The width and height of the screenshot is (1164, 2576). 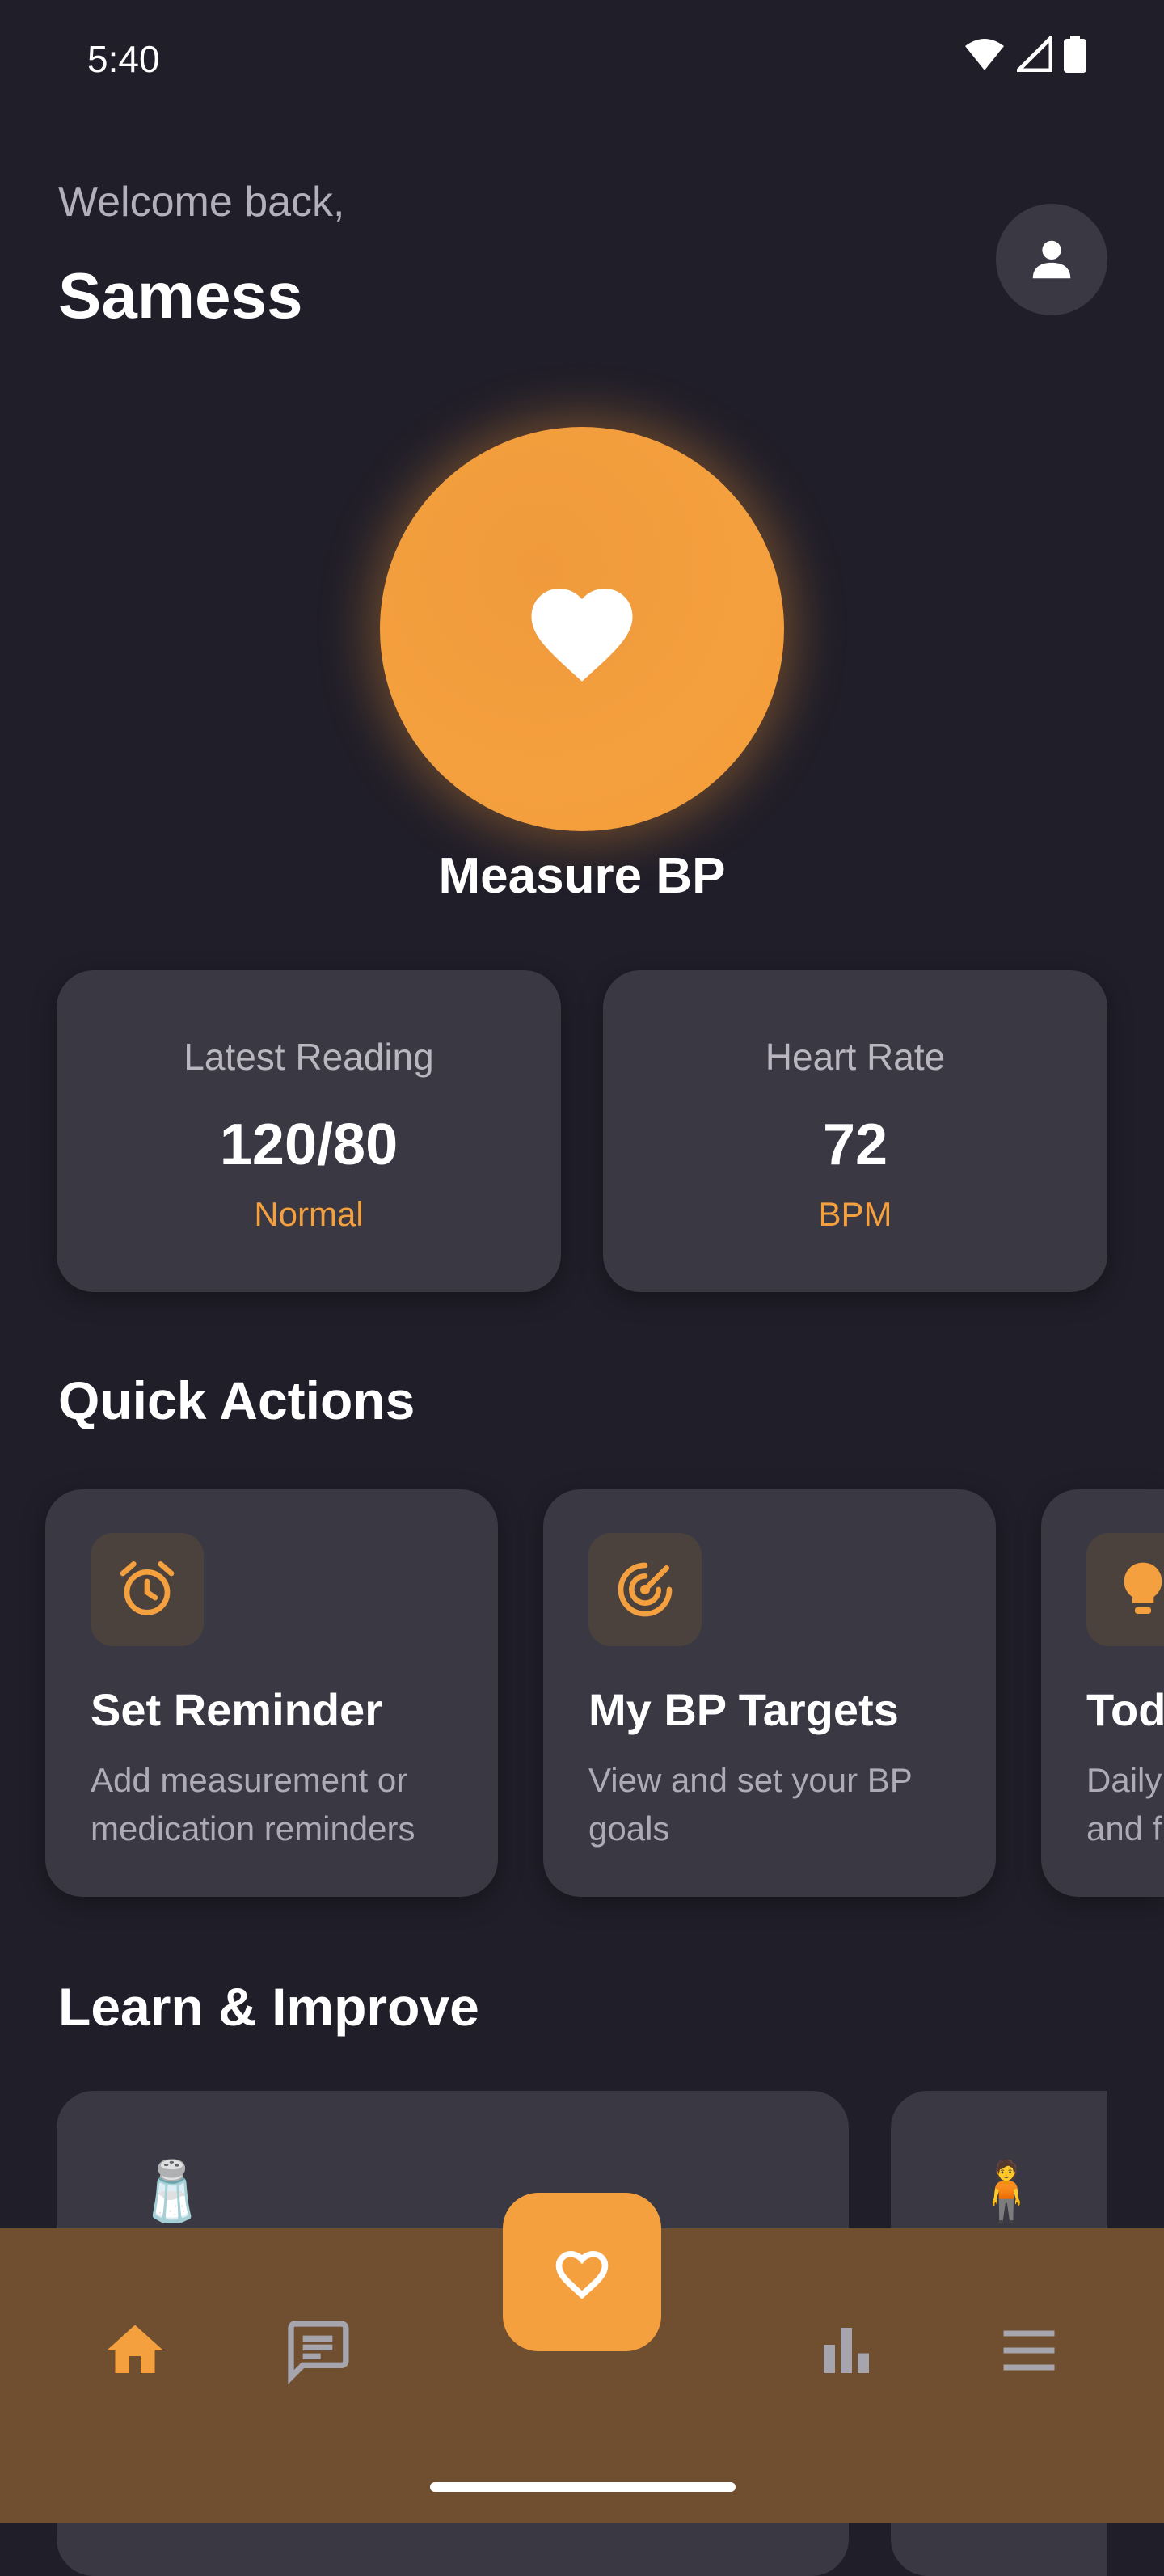 I want to click on action-title: My BP Targets, so click(x=743, y=1709).